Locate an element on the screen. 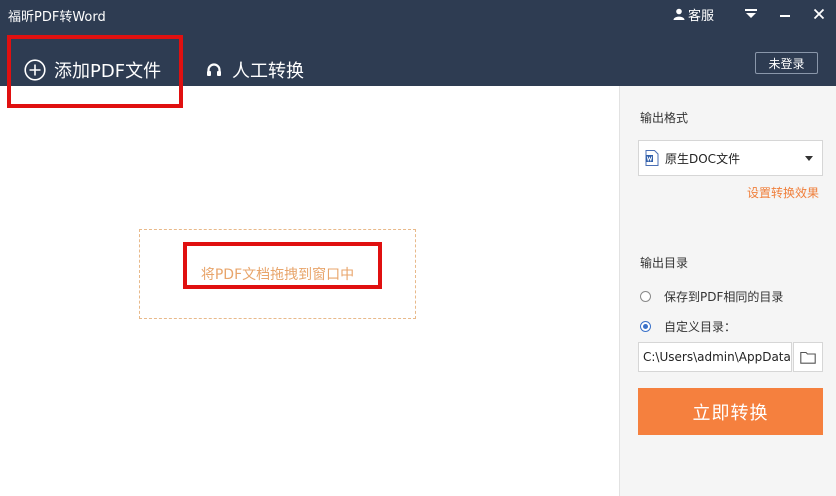 The height and width of the screenshot is (496, 836). tab-add-pdf-label: 添加PDF文件 is located at coordinates (108, 71).